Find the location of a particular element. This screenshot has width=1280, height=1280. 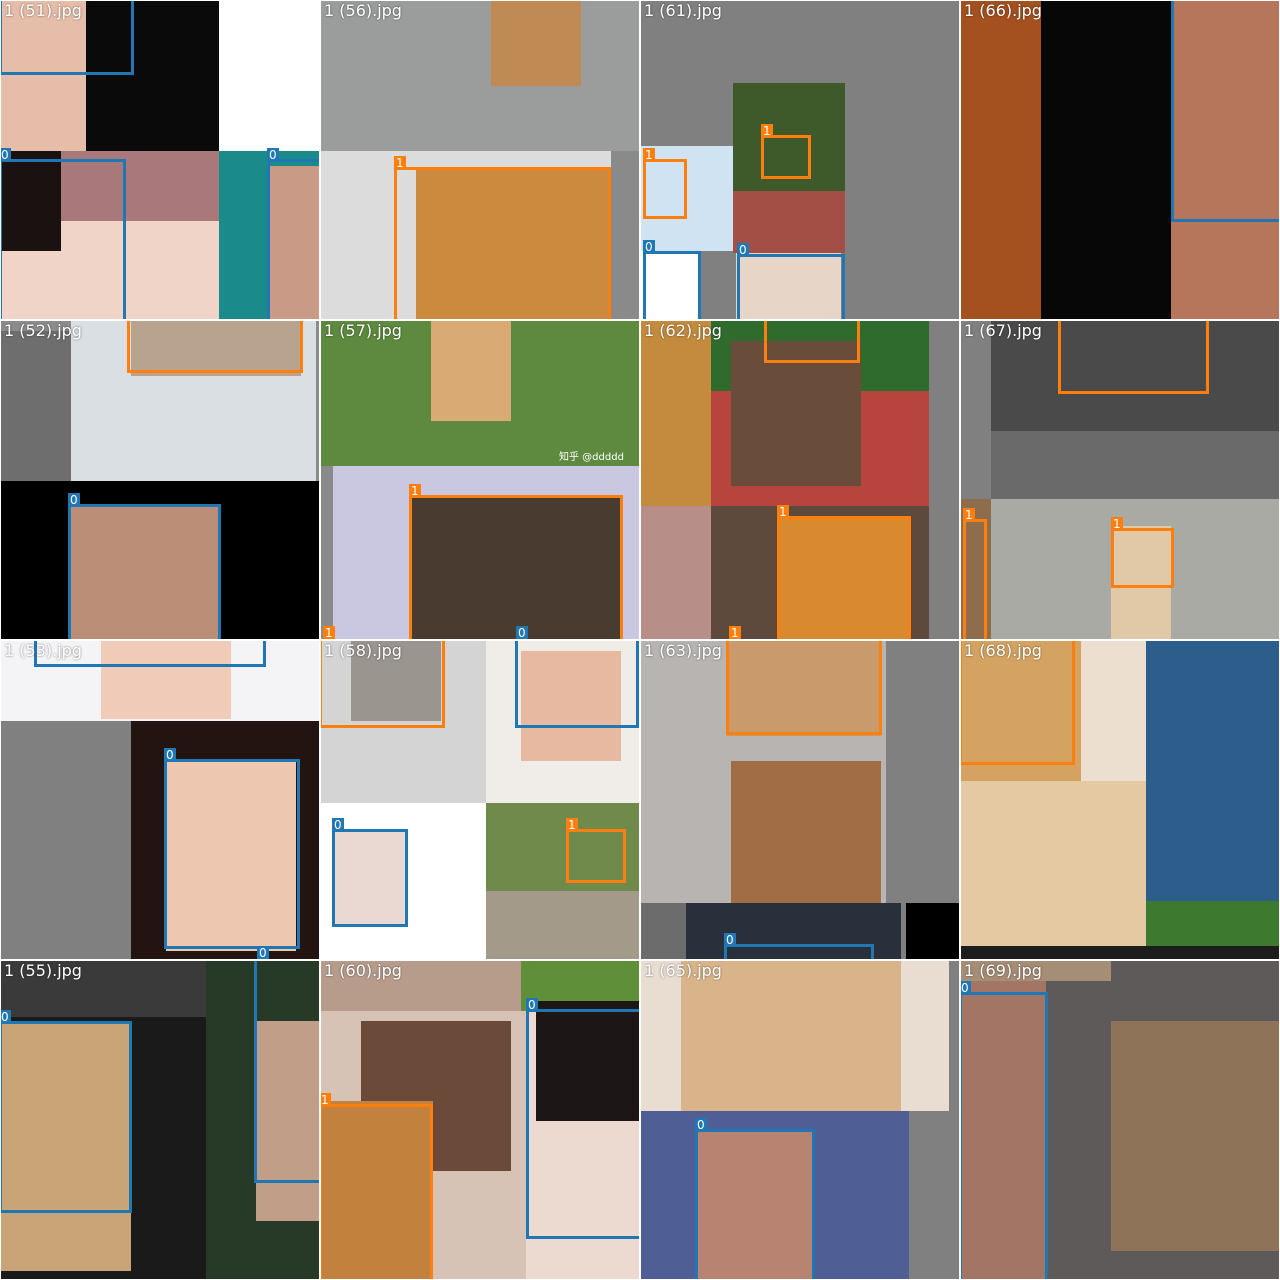

tile-filename: 1 (57).jpg is located at coordinates (363, 330).